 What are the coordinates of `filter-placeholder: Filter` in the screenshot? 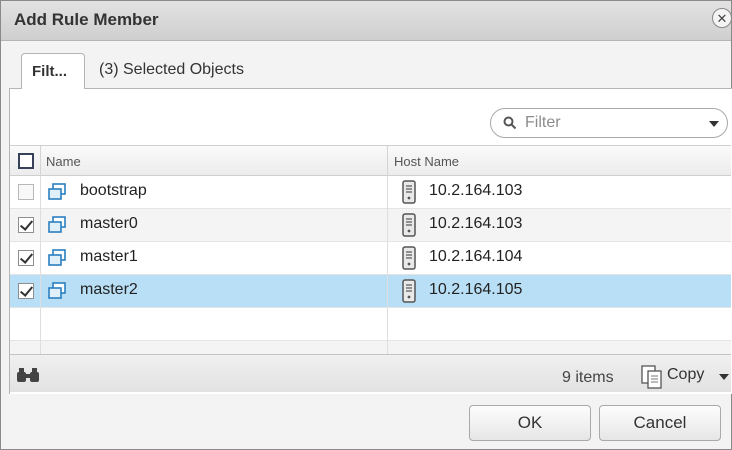 It's located at (543, 122).